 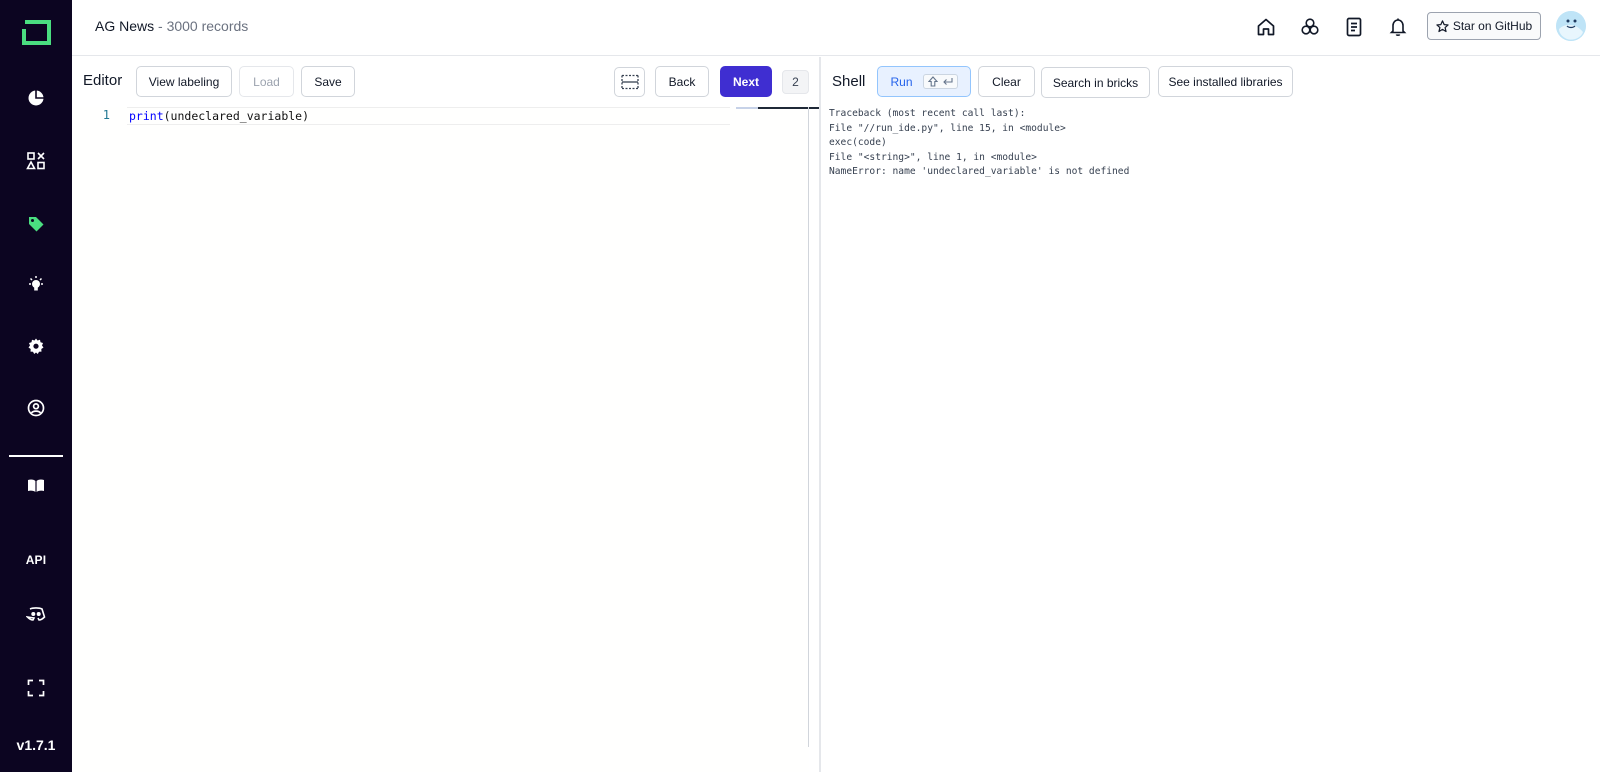 I want to click on code-keyword: print, so click(x=146, y=116).